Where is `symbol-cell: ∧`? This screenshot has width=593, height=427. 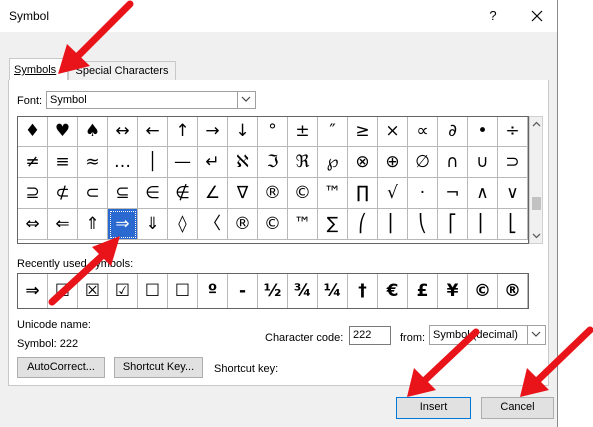
symbol-cell: ∧ is located at coordinates (483, 193).